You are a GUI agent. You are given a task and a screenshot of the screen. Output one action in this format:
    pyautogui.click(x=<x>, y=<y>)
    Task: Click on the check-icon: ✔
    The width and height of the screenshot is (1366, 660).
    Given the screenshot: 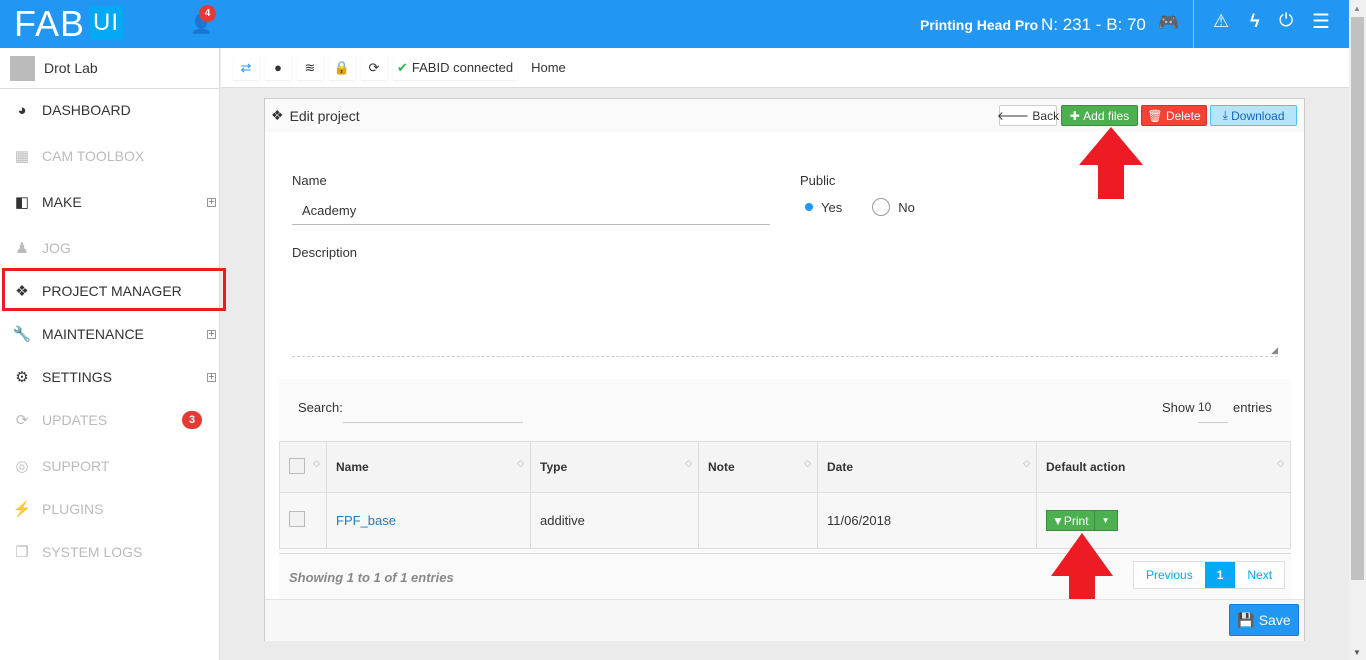 What is the action you would take?
    pyautogui.click(x=402, y=67)
    